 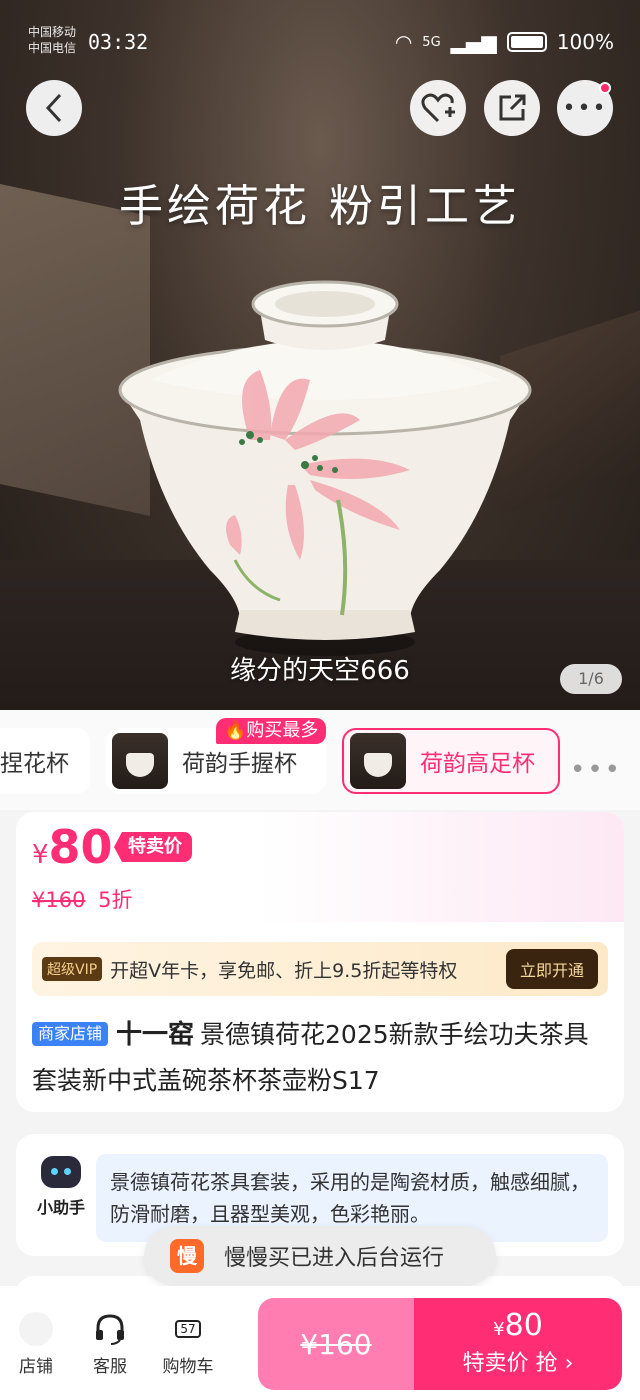 I want to click on nav-shop: 店铺, so click(x=36, y=1344).